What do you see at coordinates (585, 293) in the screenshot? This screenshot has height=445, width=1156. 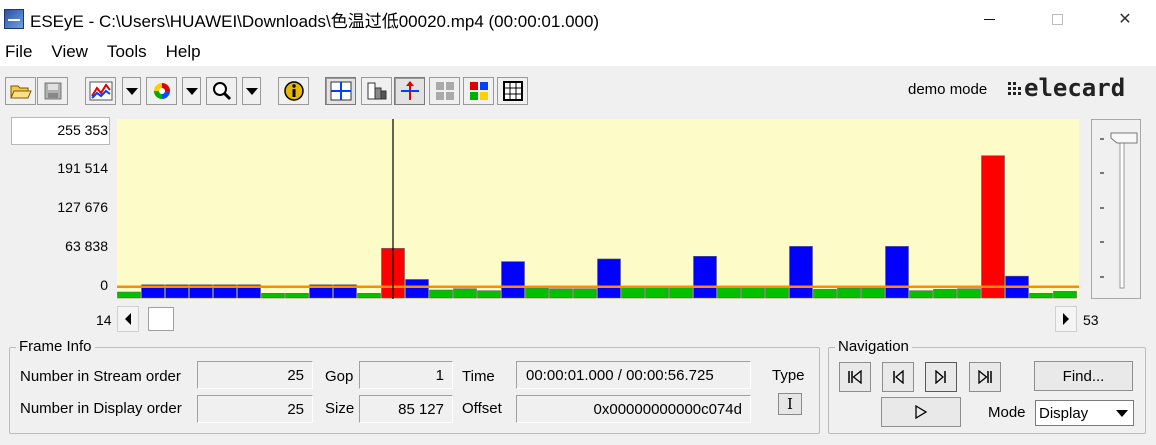 I see `frame-bar-33-B` at bounding box center [585, 293].